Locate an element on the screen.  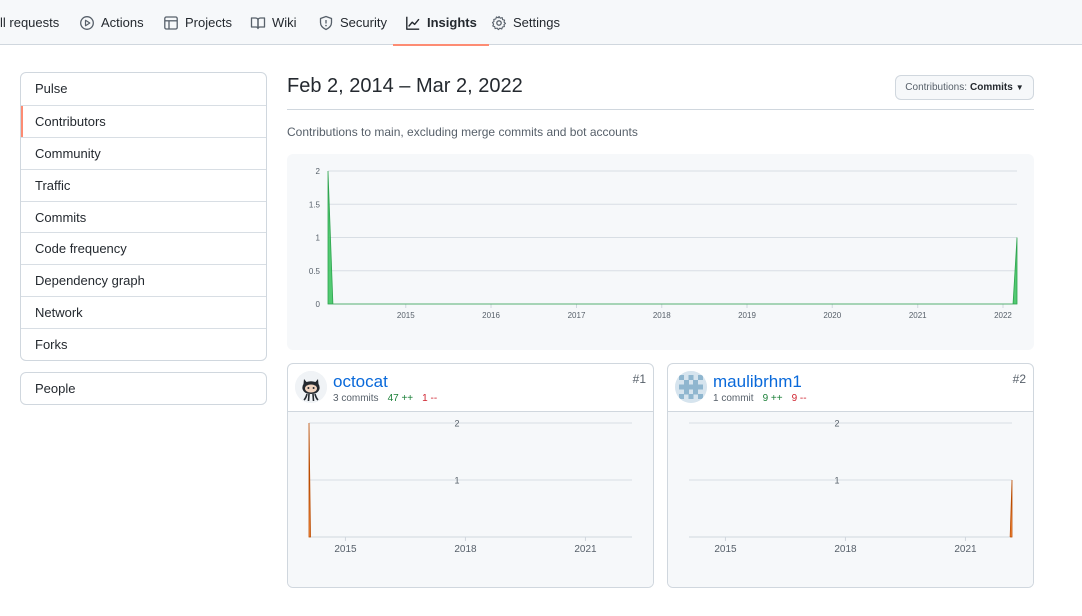
y-tick-label: 1.5 is located at coordinates (315, 204).